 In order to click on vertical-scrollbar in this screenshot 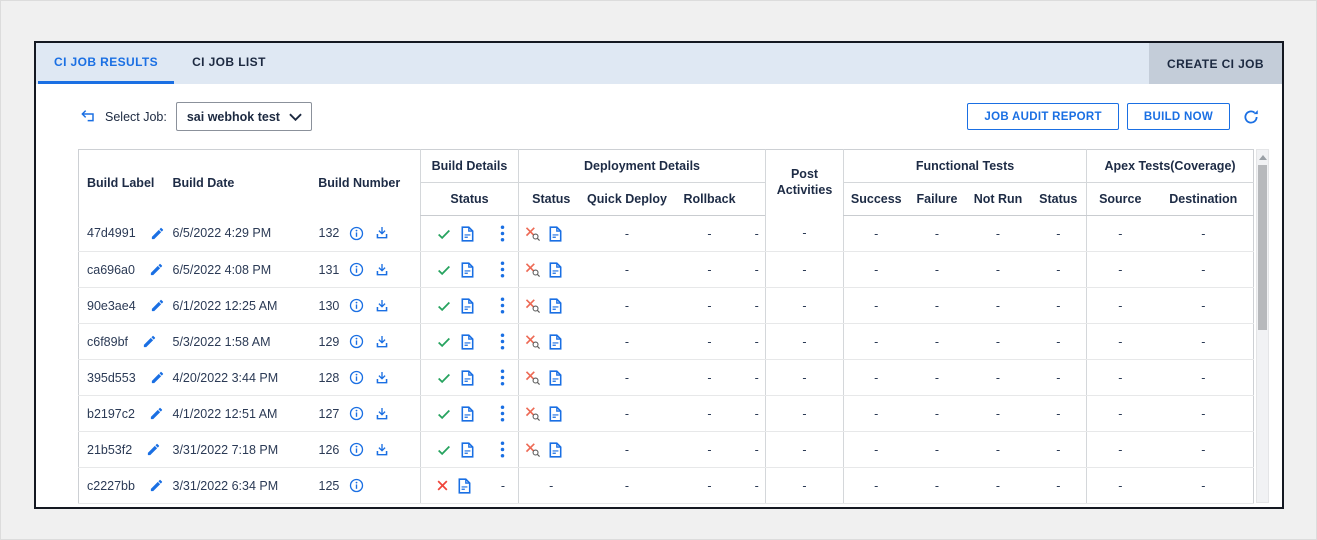, I will do `click(1263, 326)`.